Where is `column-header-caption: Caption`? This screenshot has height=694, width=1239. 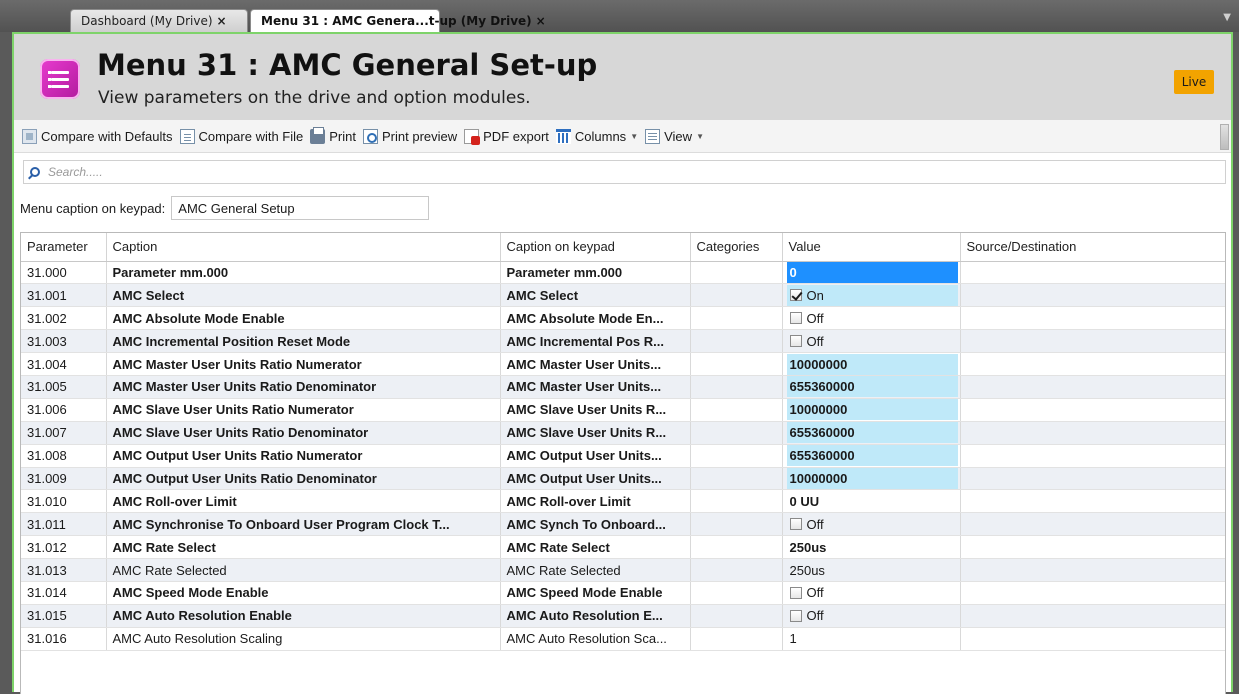 column-header-caption: Caption is located at coordinates (303, 247).